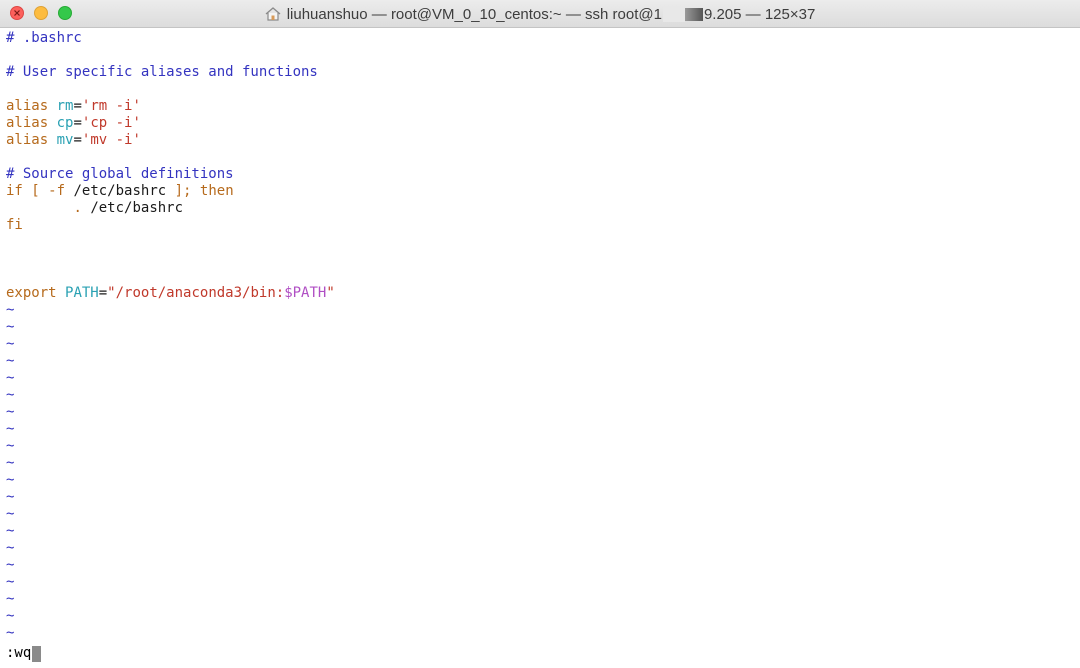 This screenshot has width=1080, height=668. I want to click on test-open: [, so click(35, 191).